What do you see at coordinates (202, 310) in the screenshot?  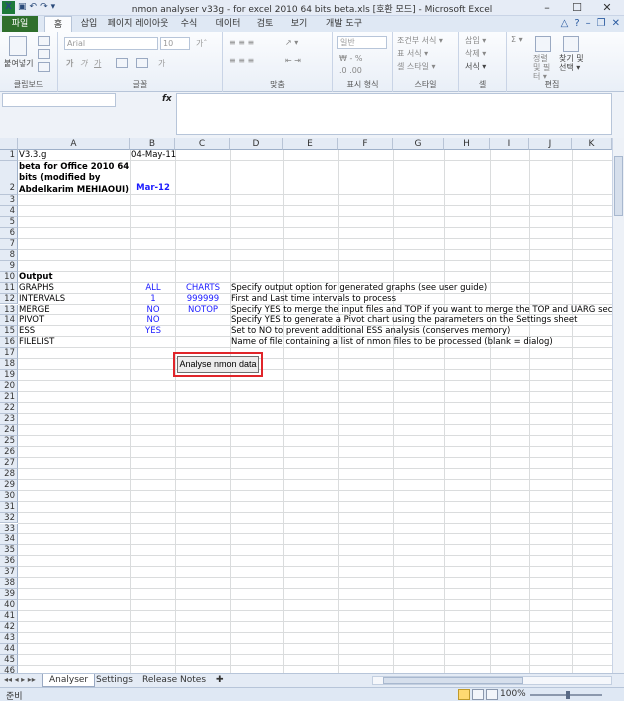 I see `cell-c13: NOTOP` at bounding box center [202, 310].